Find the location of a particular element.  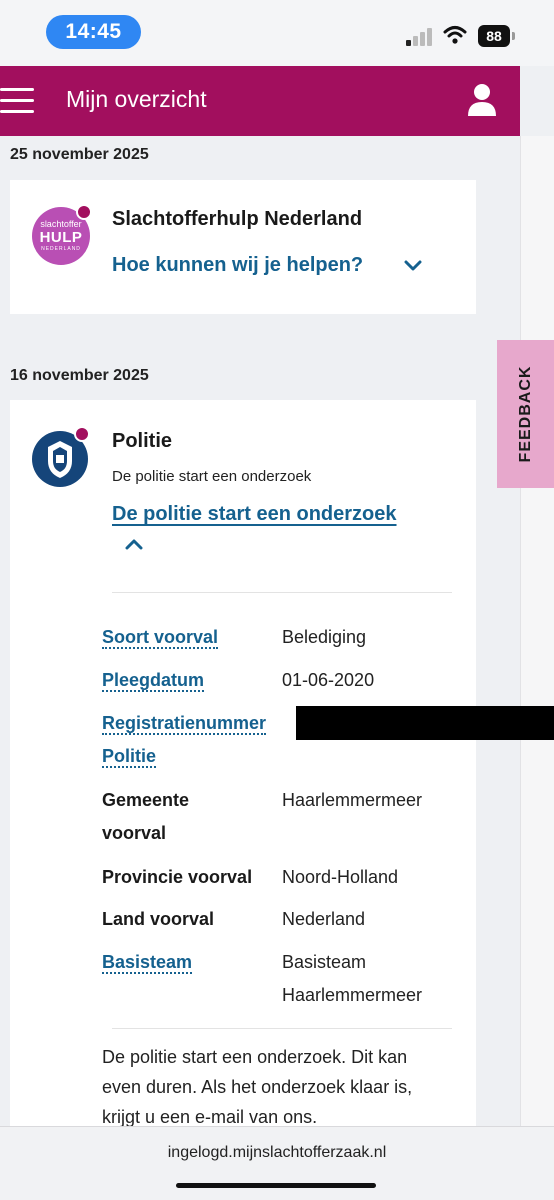

battery-icon: 88 is located at coordinates (494, 36).